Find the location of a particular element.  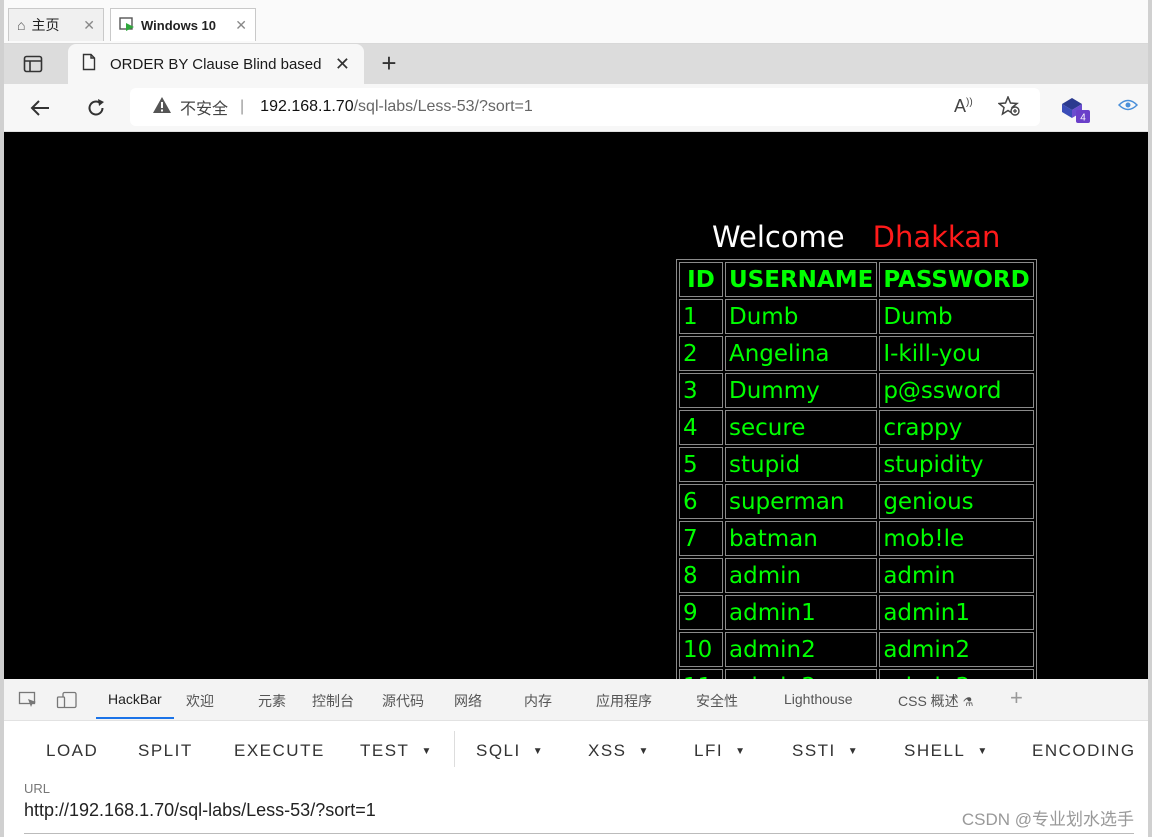

warning-icon is located at coordinates (162, 107).